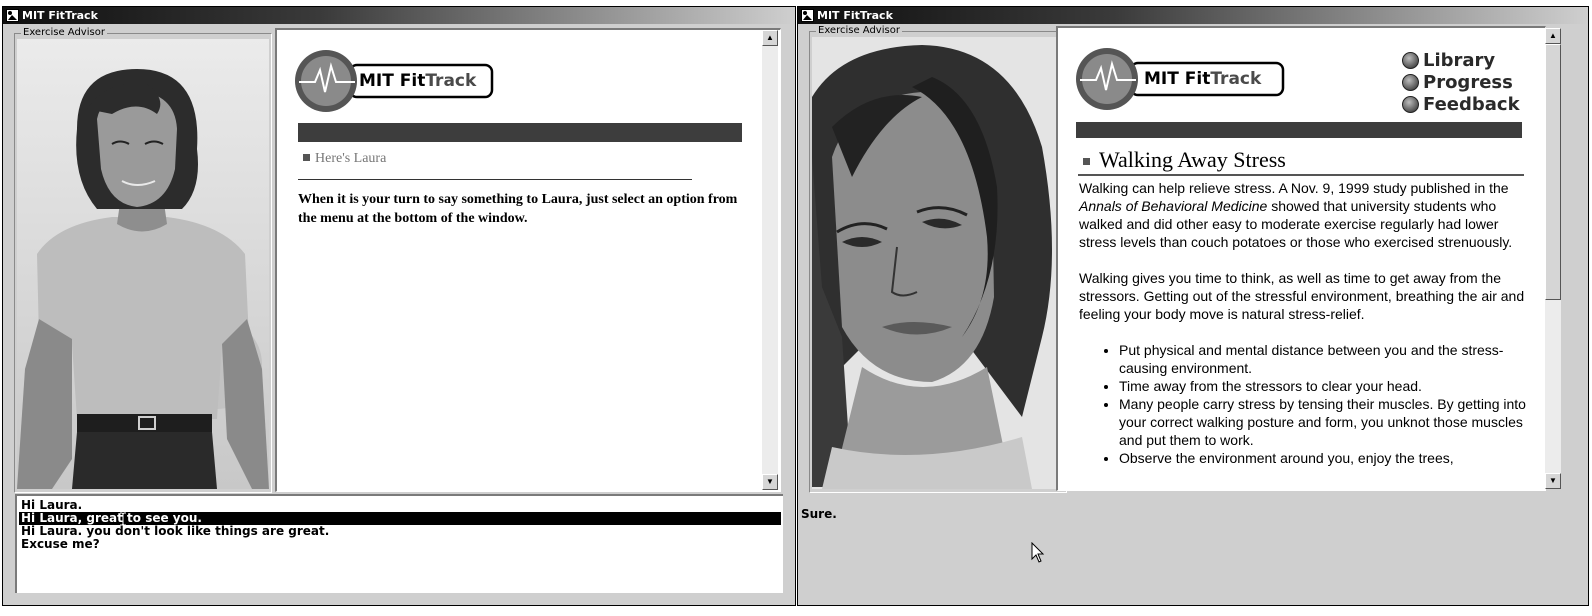 This screenshot has width=1592, height=616. I want to click on article-title: Walking Away Stress, so click(1184, 160).